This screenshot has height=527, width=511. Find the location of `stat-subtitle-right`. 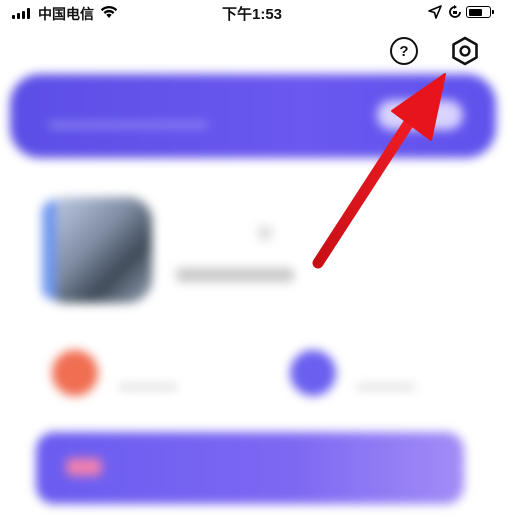

stat-subtitle-right is located at coordinates (386, 387).